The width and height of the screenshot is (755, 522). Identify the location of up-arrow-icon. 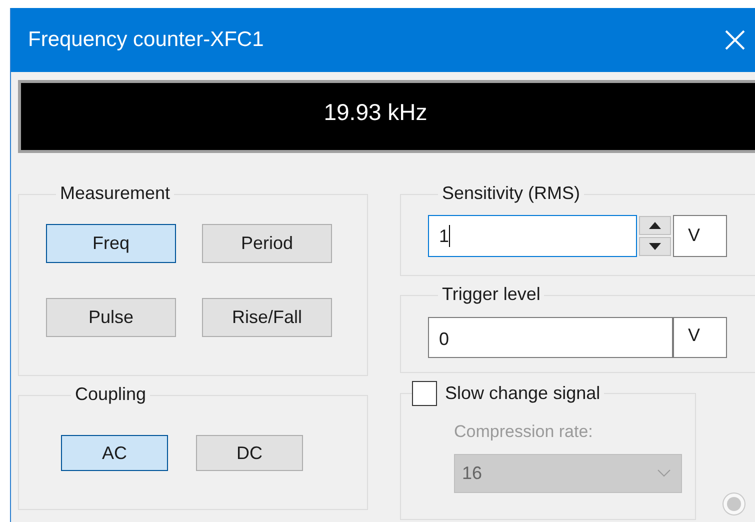
(655, 225).